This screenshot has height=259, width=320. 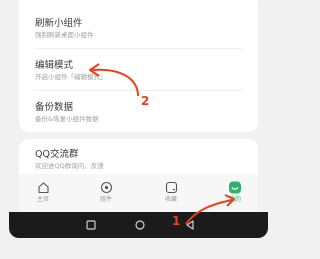 What do you see at coordinates (42, 199) in the screenshot?
I see `tab-home-label: 主页` at bounding box center [42, 199].